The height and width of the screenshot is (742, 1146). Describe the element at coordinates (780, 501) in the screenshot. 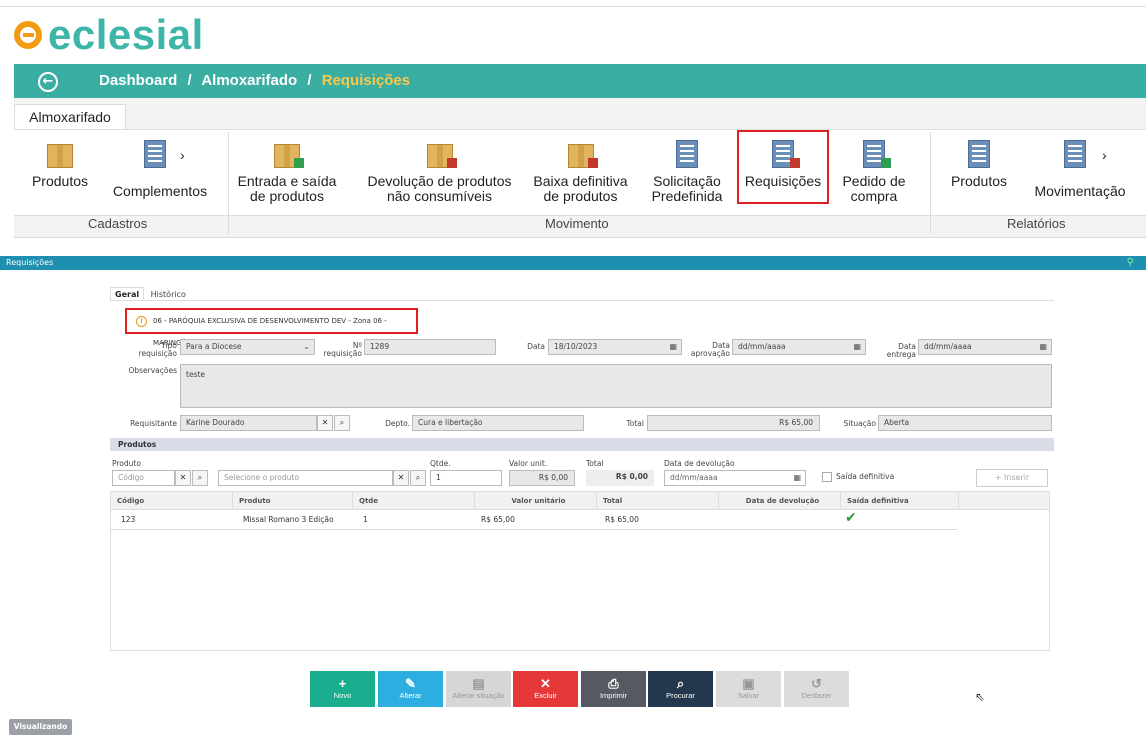

I see `col-data-devolucao: Data de devolução` at that location.